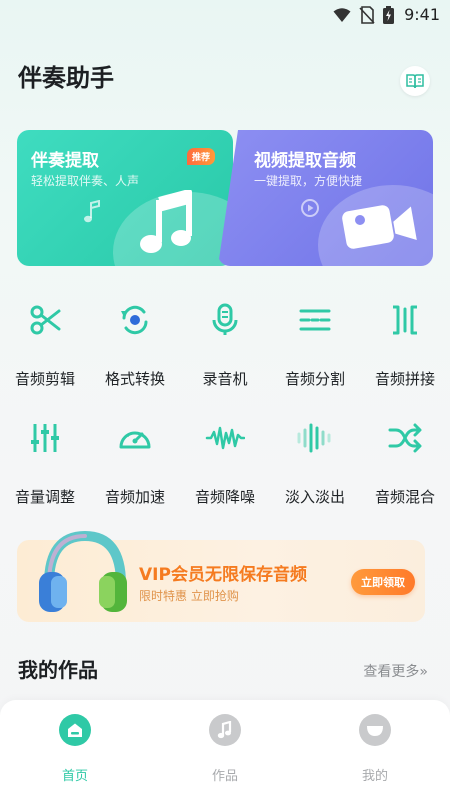 The image size is (450, 800). Describe the element at coordinates (404, 379) in the screenshot. I see `tool-label: 音频拼接` at that location.